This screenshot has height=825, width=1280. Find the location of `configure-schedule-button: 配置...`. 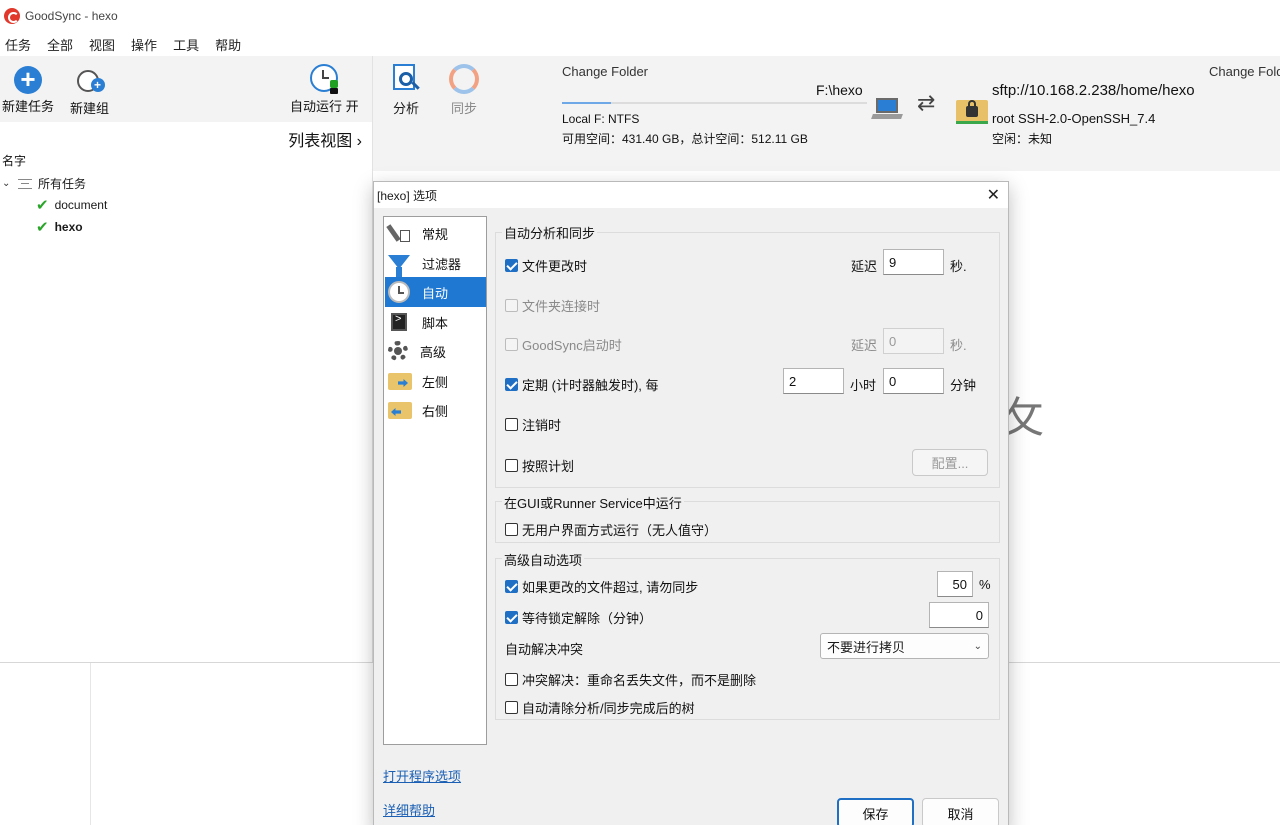

configure-schedule-button: 配置... is located at coordinates (950, 462).